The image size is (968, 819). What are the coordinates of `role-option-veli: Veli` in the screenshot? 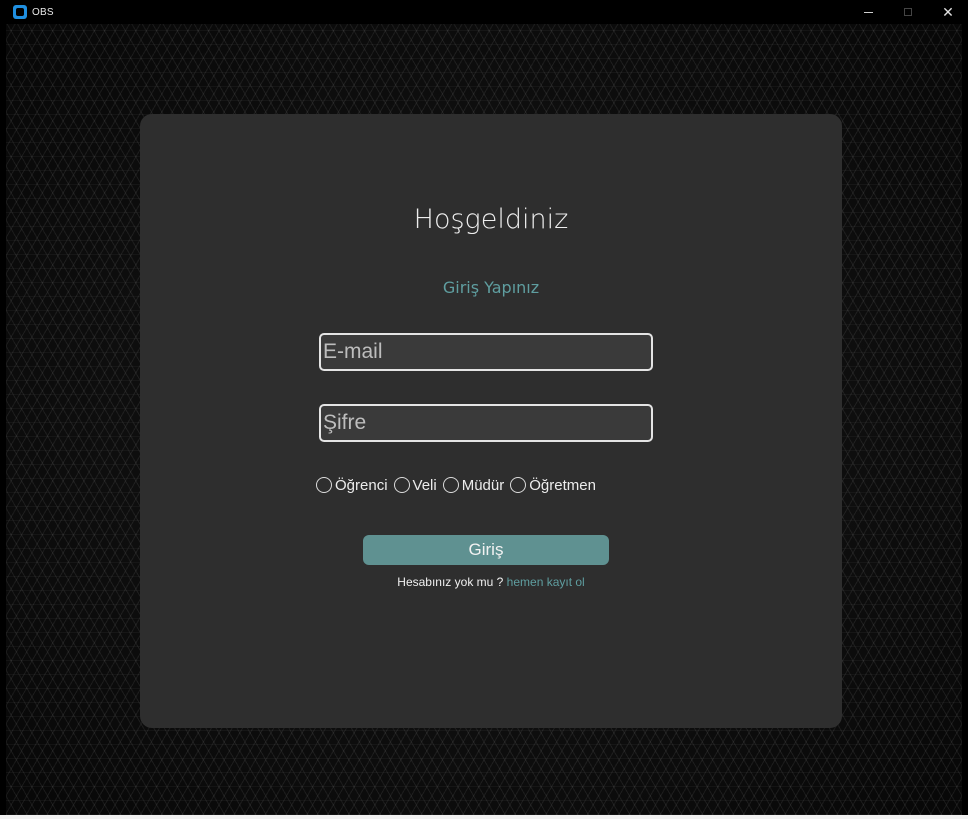 It's located at (415, 485).